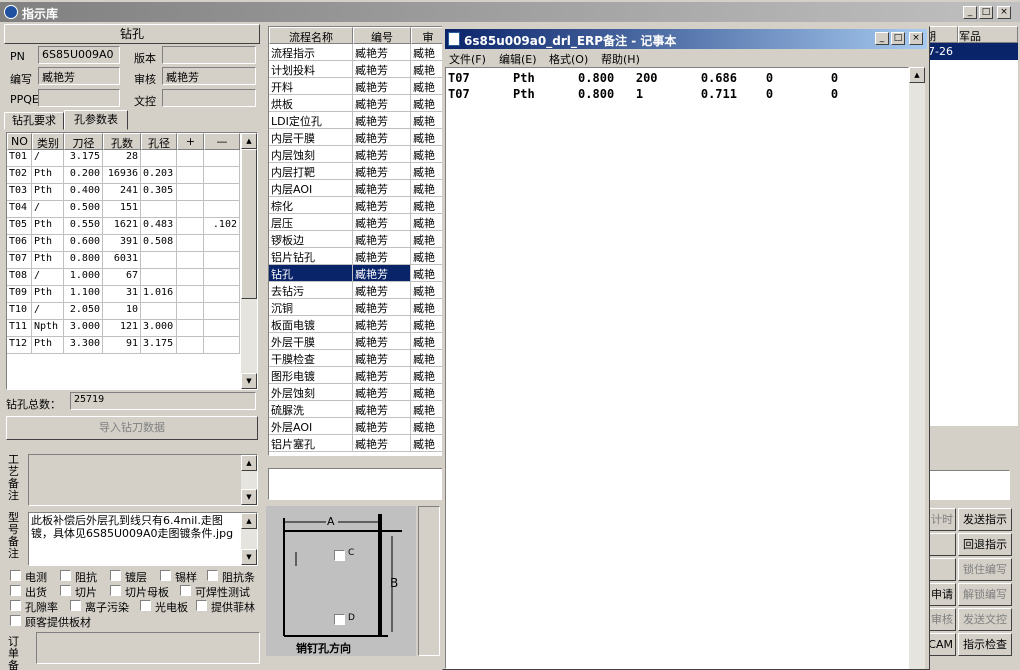  What do you see at coordinates (79, 55) in the screenshot?
I see `pn-field: 6S85U009A0` at bounding box center [79, 55].